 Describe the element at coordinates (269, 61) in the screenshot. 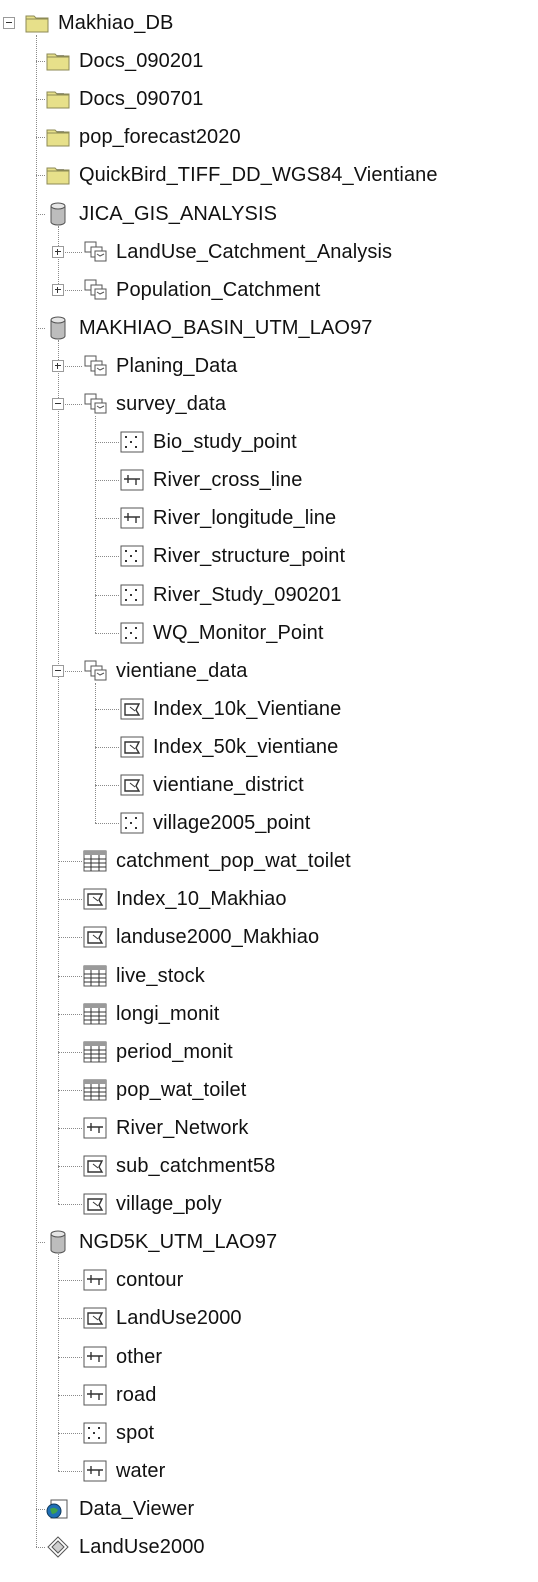

I see `tree-item-docs-090201: Docs_090201` at that location.